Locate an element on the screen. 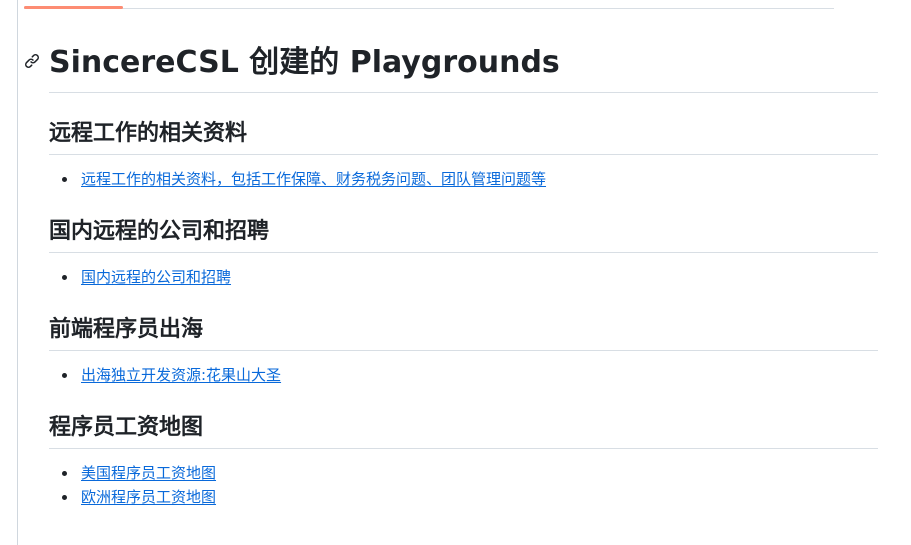 The height and width of the screenshot is (545, 911). list-item: 欧洲程序员工资地图 is located at coordinates (470, 497).